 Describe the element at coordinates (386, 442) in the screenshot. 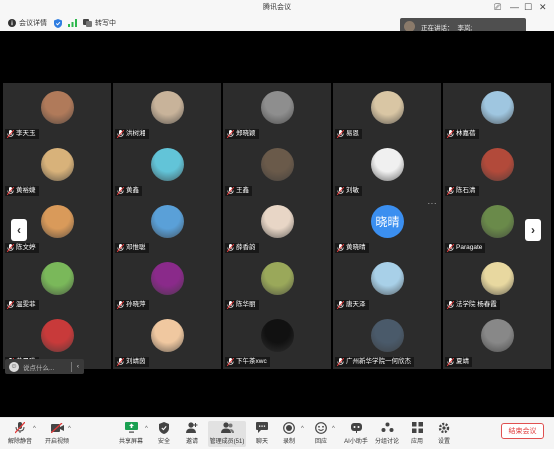

I see `breakout-rooms-label: 分组讨论` at that location.